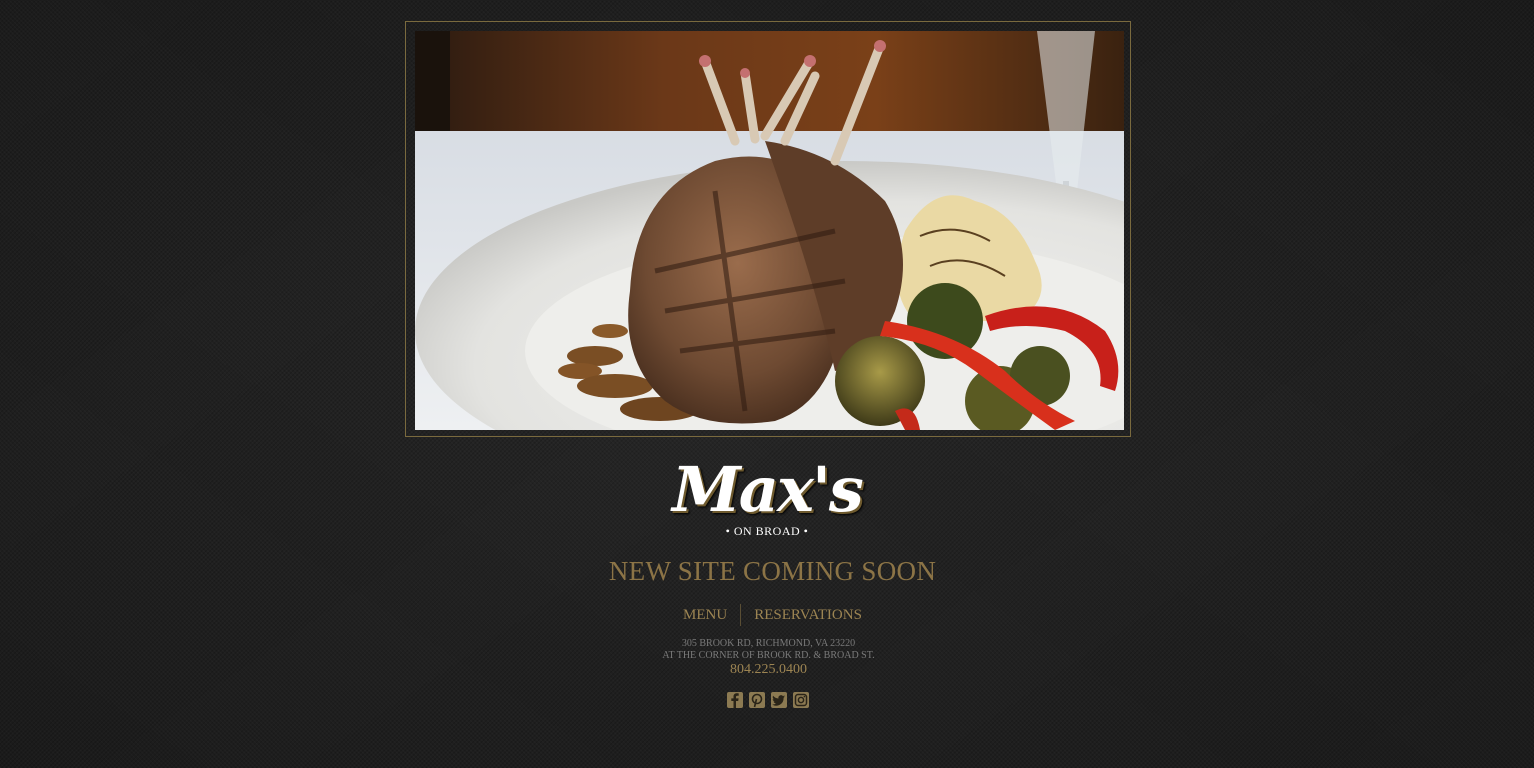 This screenshot has width=1534, height=768. I want to click on main-nav: MENU RESERVATIONS, so click(767, 615).